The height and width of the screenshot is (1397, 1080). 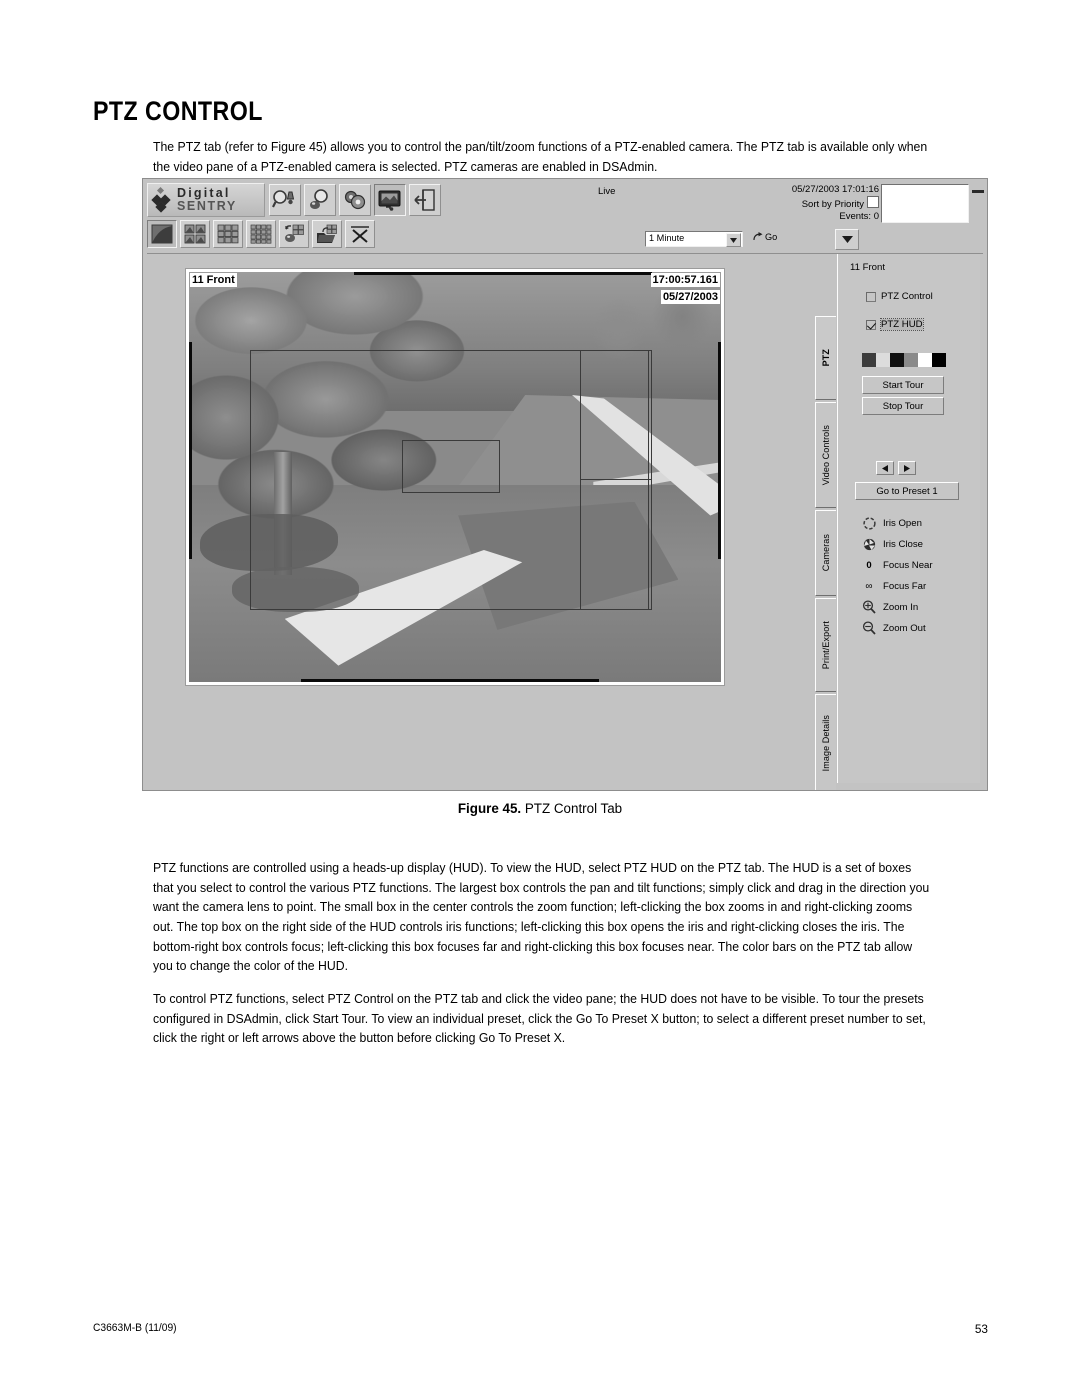 What do you see at coordinates (869, 565) in the screenshot?
I see `focus-near-icon: 0` at bounding box center [869, 565].